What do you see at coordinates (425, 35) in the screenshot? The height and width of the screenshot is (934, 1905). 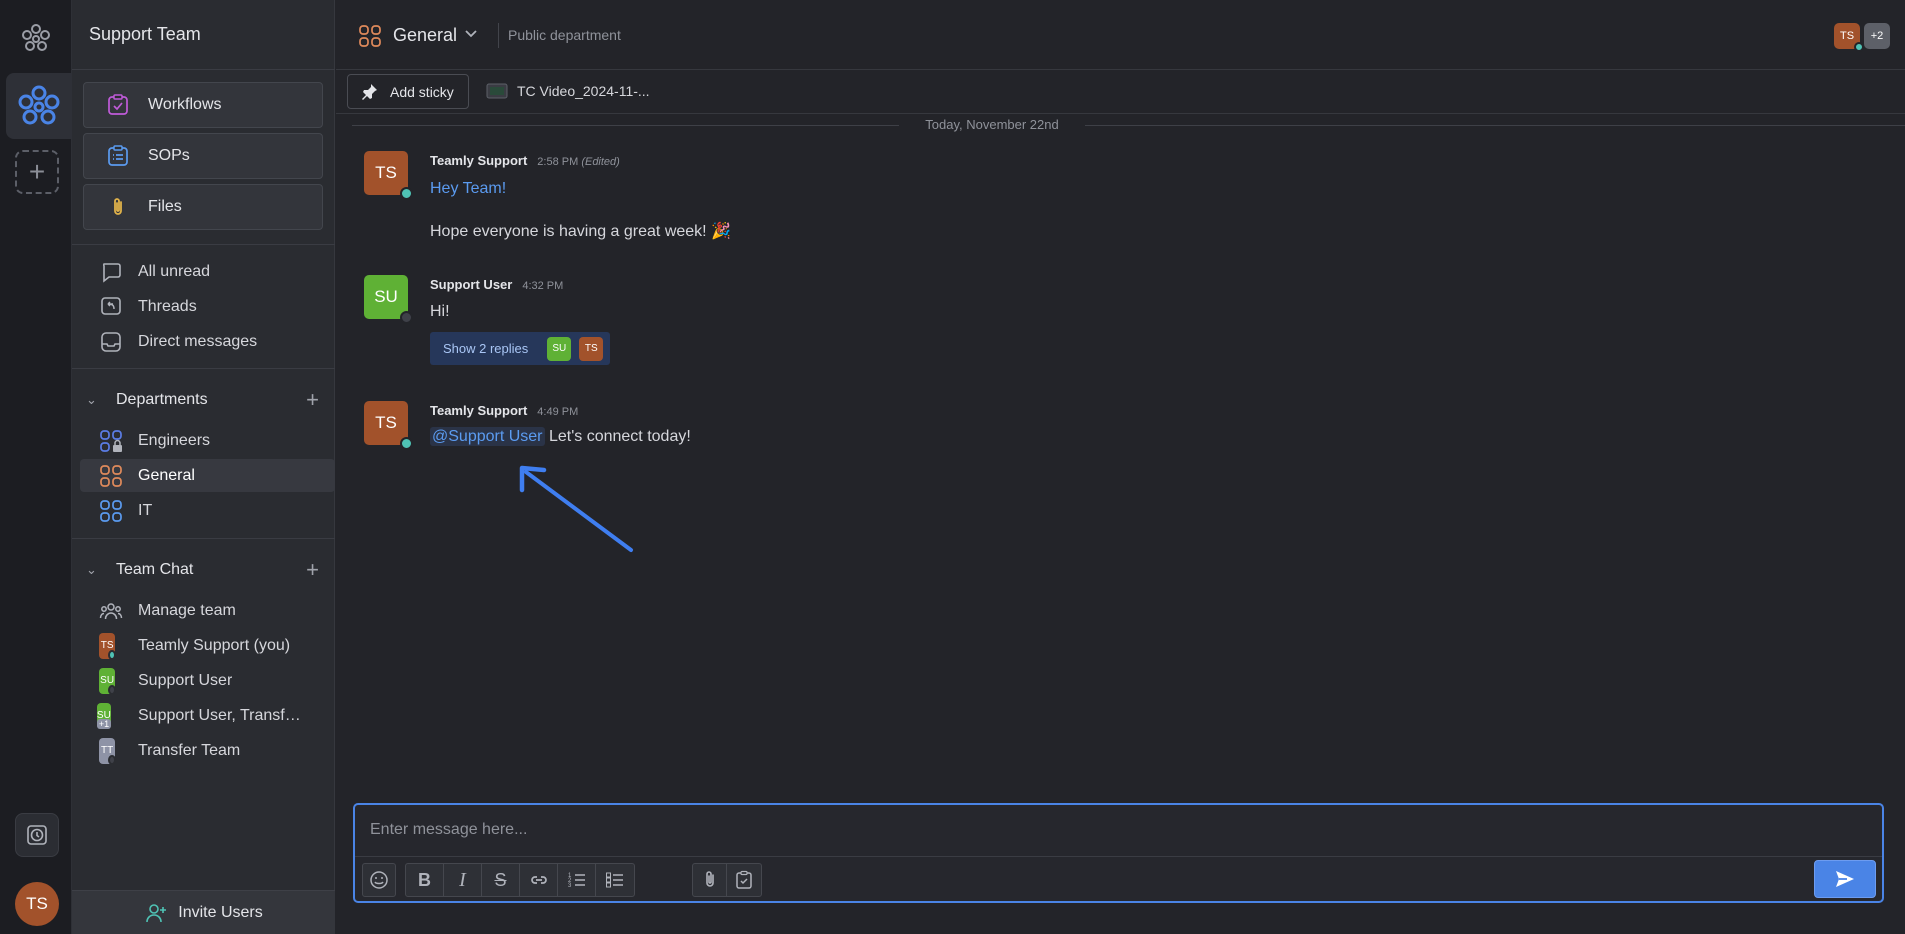 I see `channel-name: General` at bounding box center [425, 35].